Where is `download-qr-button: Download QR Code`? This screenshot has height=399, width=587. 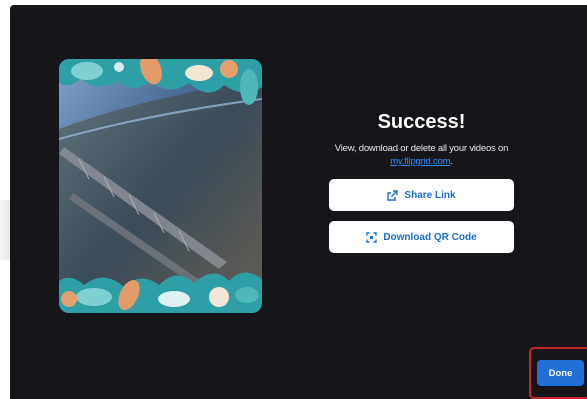 download-qr-button: Download QR Code is located at coordinates (421, 237).